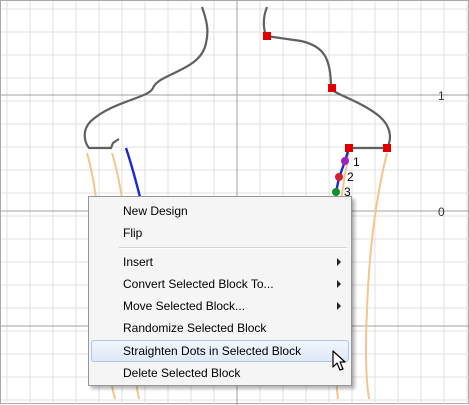 This screenshot has height=405, width=469. I want to click on menu-item-insert: Insert, so click(220, 262).